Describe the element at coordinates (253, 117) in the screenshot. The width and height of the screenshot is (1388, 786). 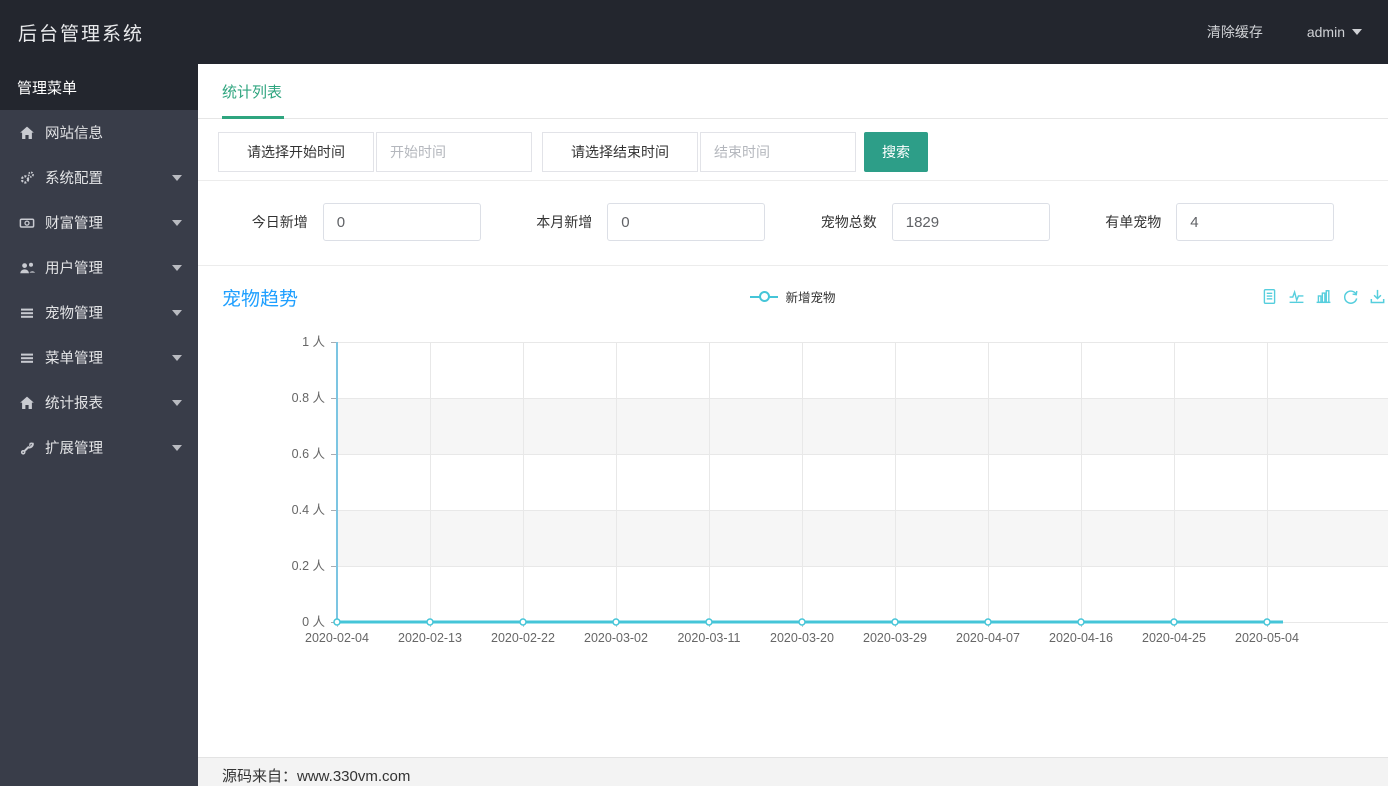
I see `tab-active-underline` at that location.